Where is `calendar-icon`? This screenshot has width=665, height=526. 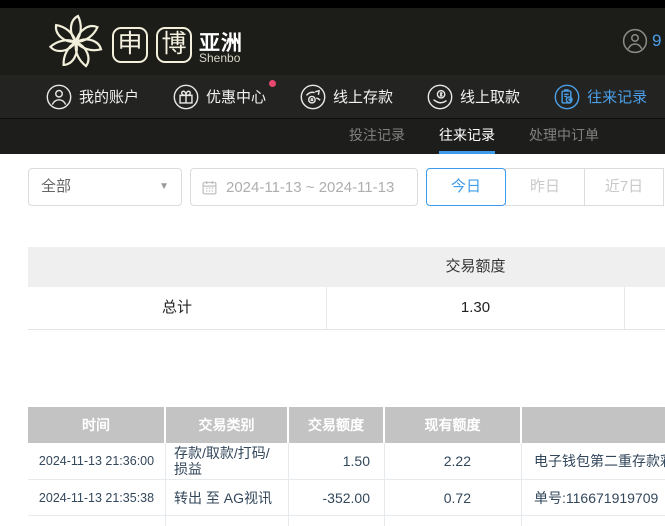 calendar-icon is located at coordinates (209, 187).